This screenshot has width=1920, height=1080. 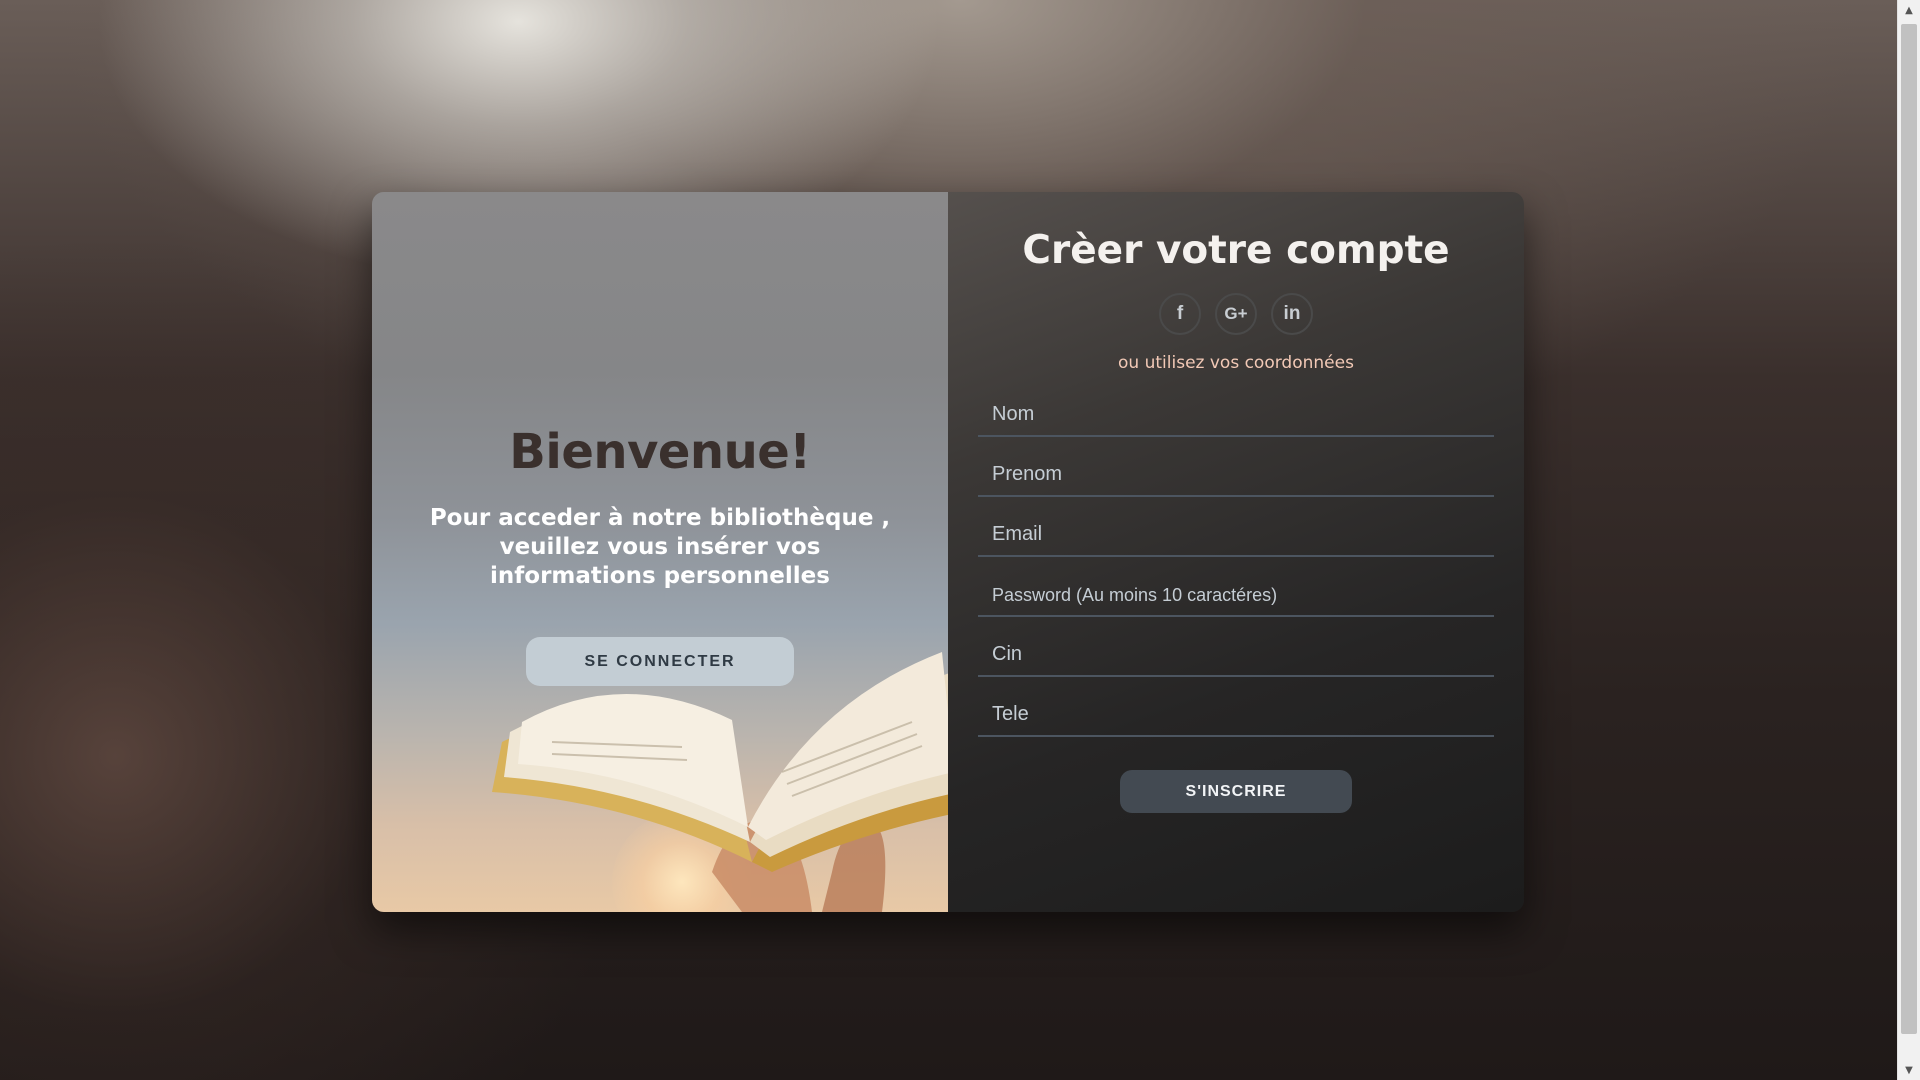 What do you see at coordinates (1909, 10) in the screenshot?
I see `scroll-up-arrow-icon: ▲` at bounding box center [1909, 10].